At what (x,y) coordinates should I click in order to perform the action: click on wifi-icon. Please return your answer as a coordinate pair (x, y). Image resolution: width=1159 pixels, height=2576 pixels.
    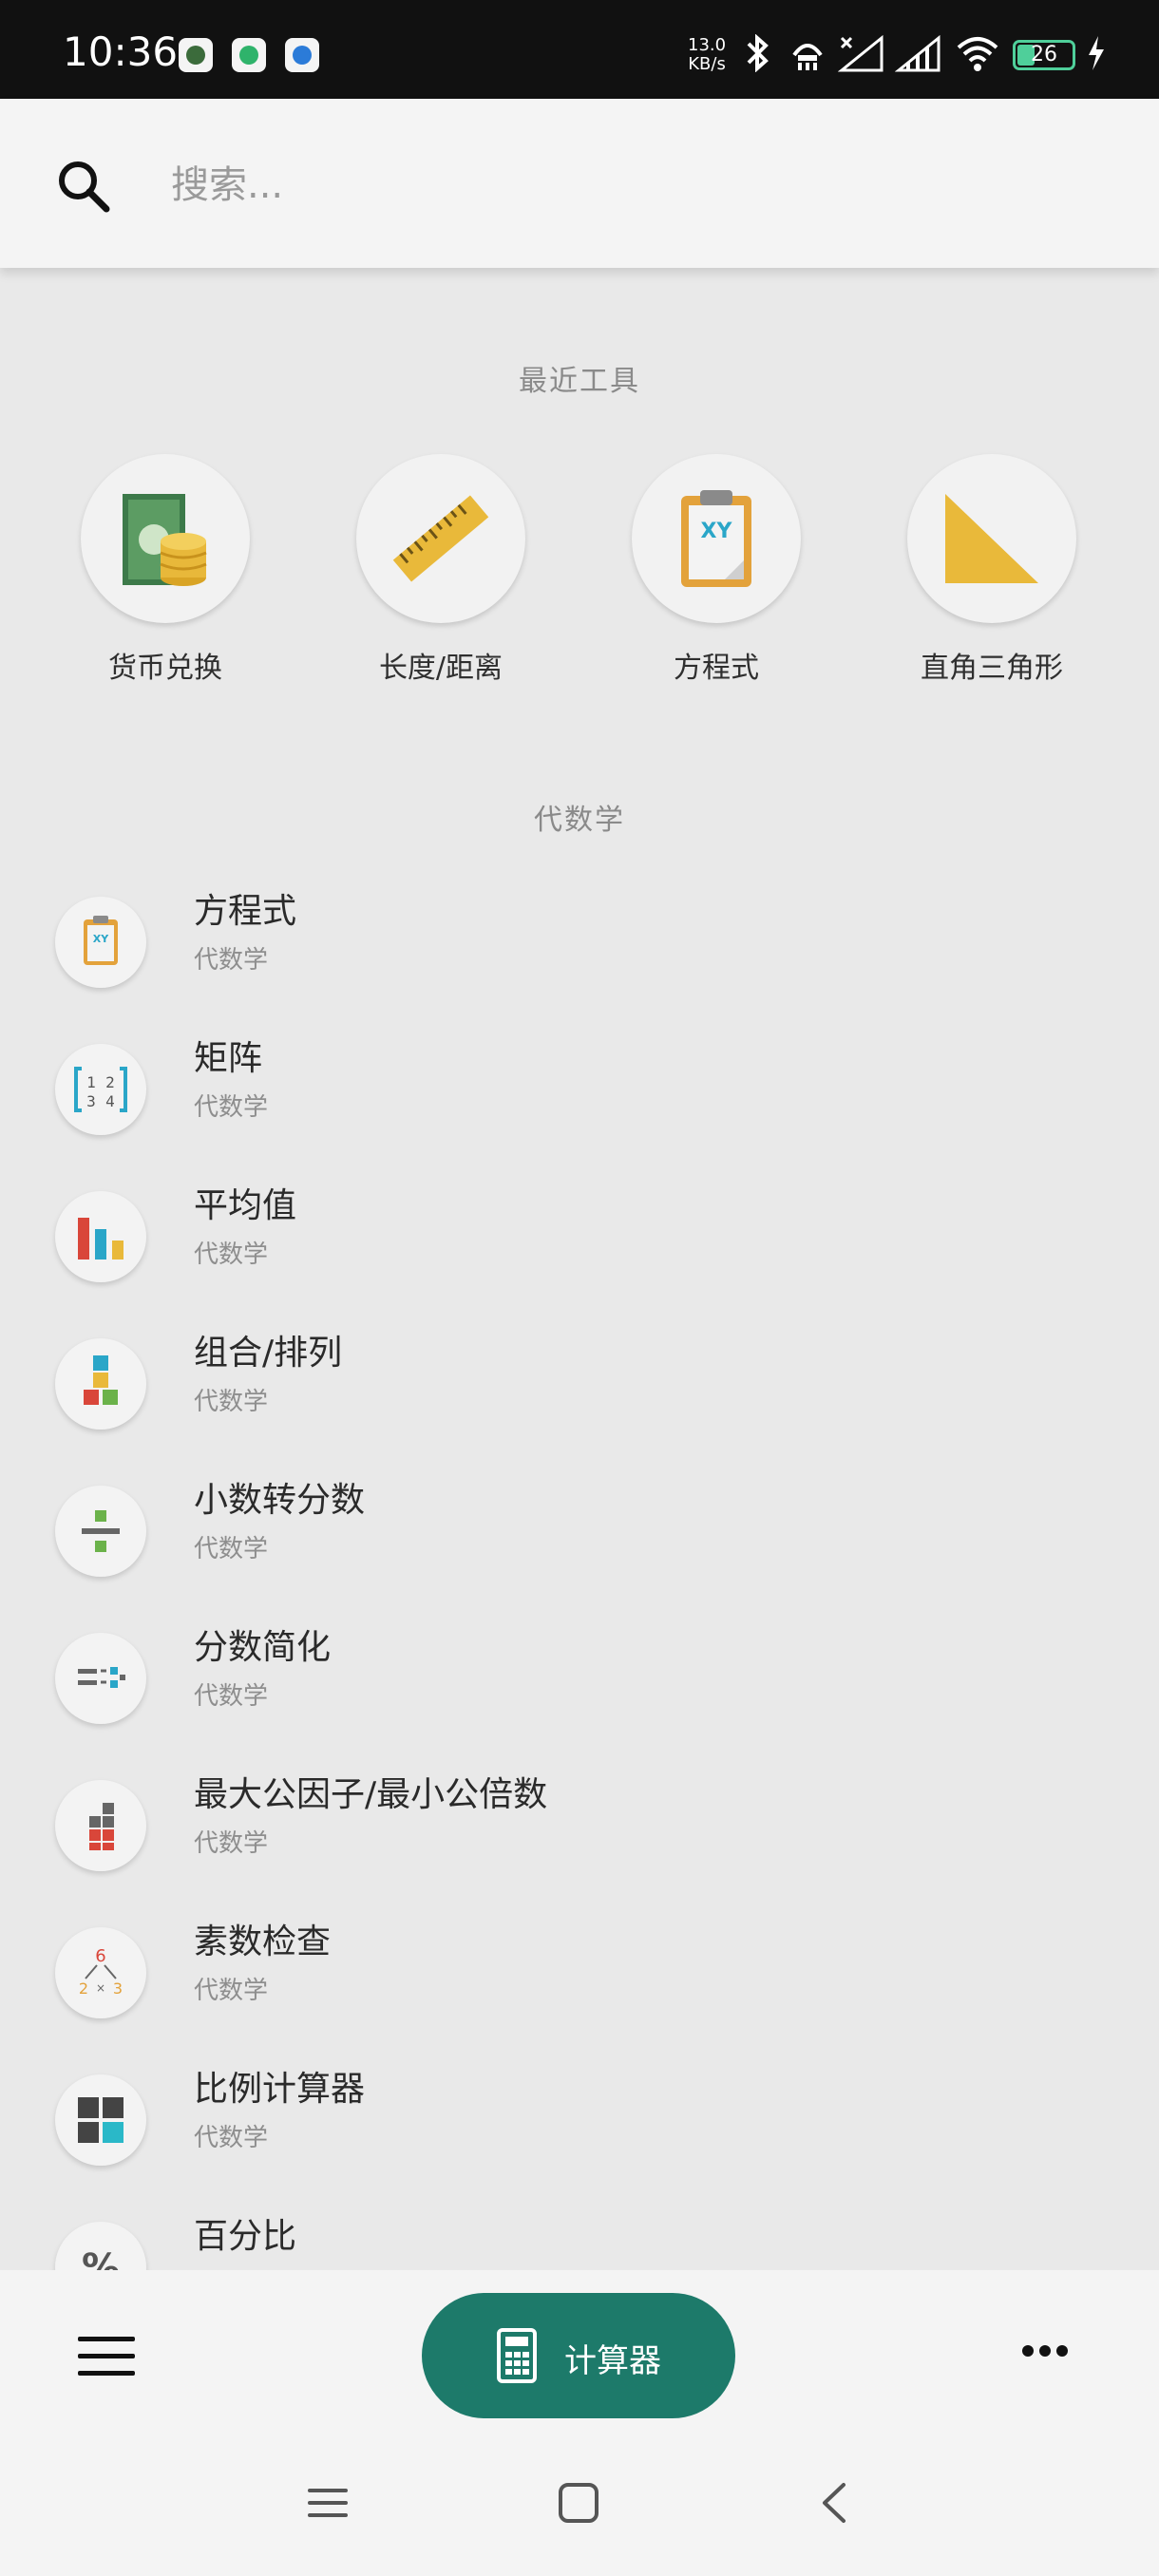
    Looking at the image, I should click on (977, 54).